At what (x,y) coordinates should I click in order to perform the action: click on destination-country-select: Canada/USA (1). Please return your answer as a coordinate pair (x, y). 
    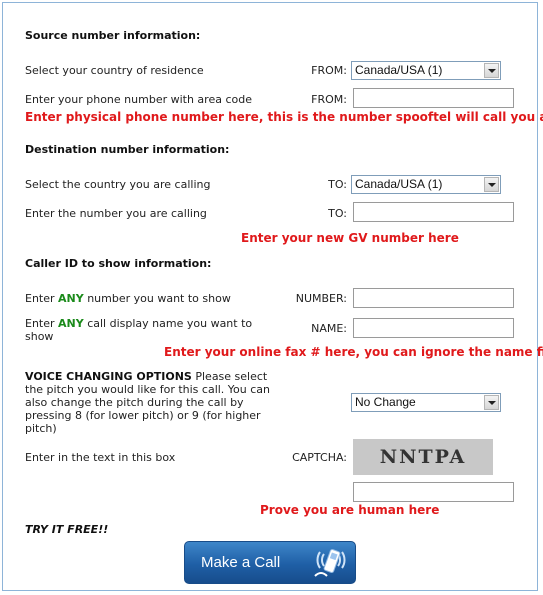
    Looking at the image, I should click on (426, 184).